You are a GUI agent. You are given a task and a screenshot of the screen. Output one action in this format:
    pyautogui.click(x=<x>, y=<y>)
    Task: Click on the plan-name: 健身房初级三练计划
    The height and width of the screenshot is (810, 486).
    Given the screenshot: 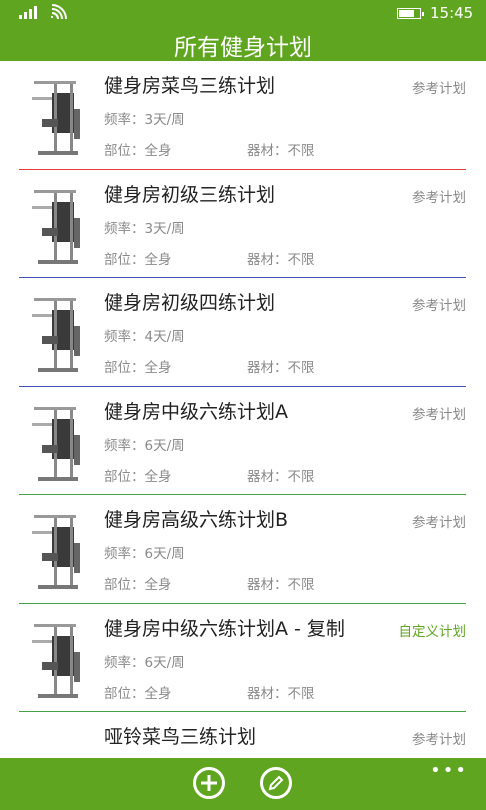 What is the action you would take?
    pyautogui.click(x=190, y=194)
    